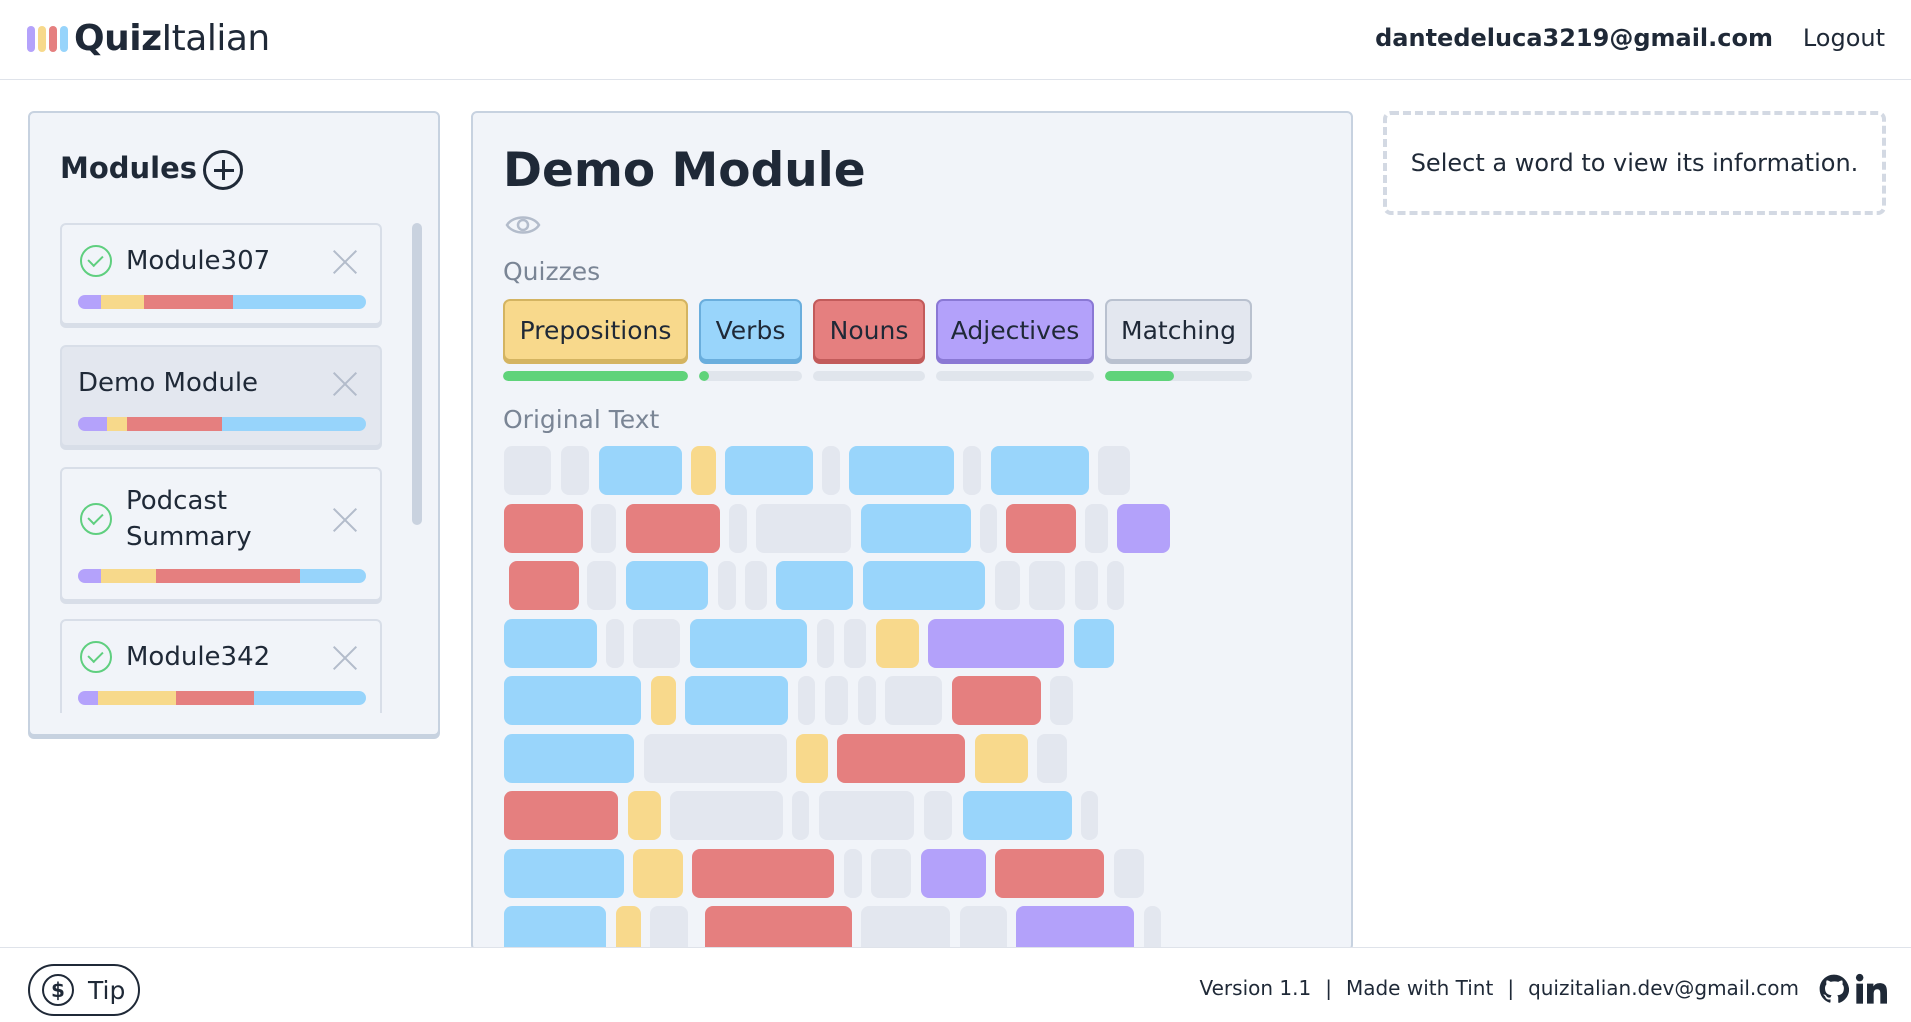 The height and width of the screenshot is (1022, 1911). I want to click on quiz-button-prepositions: Prepositions, so click(595, 330).